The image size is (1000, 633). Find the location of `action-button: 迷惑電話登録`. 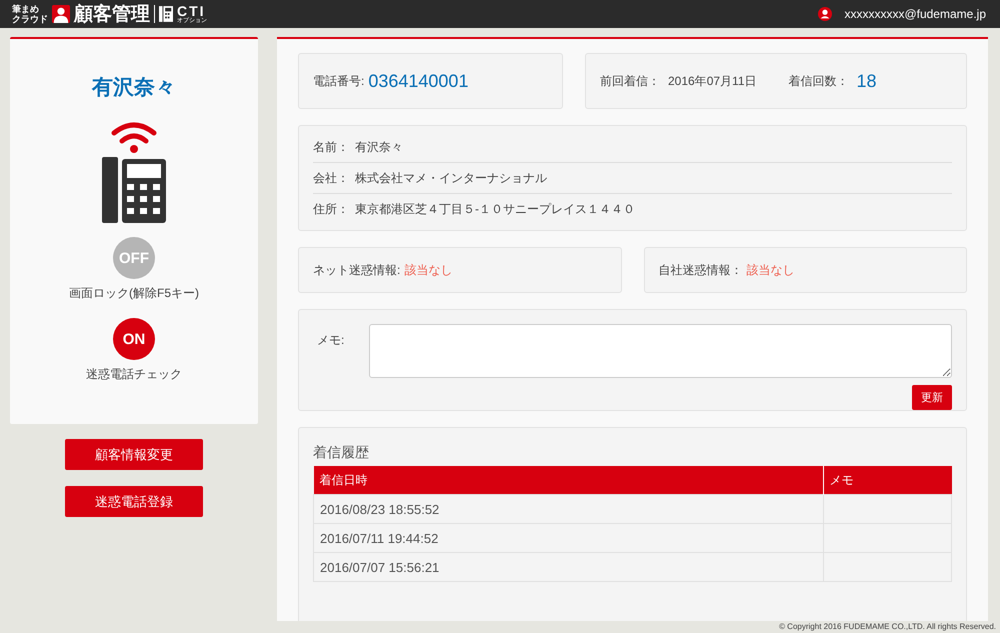

action-button: 迷惑電話登録 is located at coordinates (134, 501).